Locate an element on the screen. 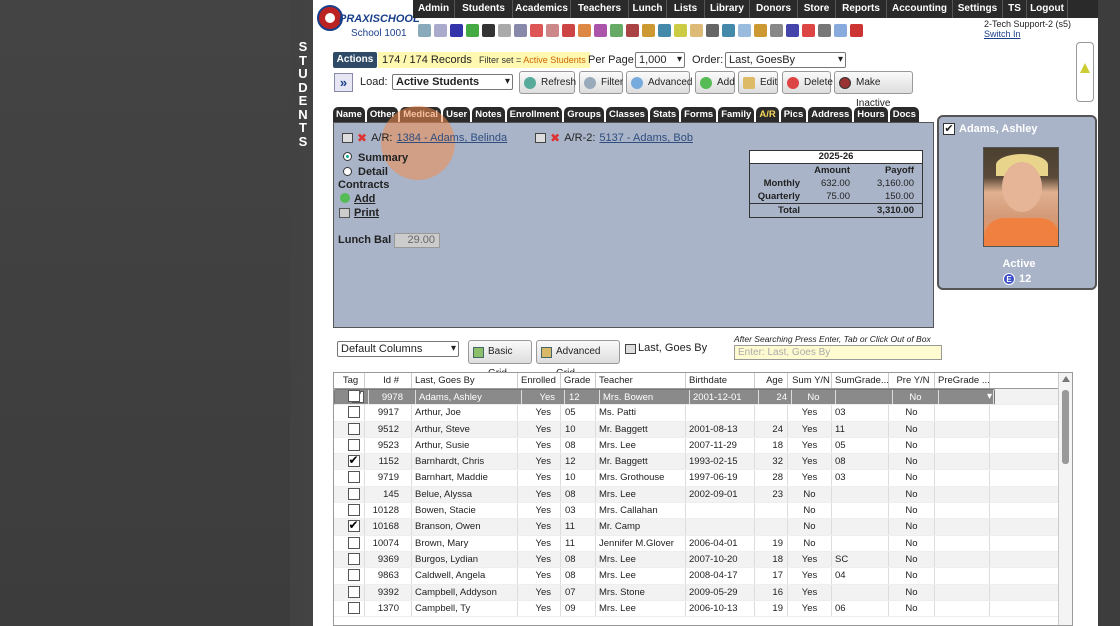 The width and height of the screenshot is (1120, 626). tab-stats: Stats is located at coordinates (664, 114).